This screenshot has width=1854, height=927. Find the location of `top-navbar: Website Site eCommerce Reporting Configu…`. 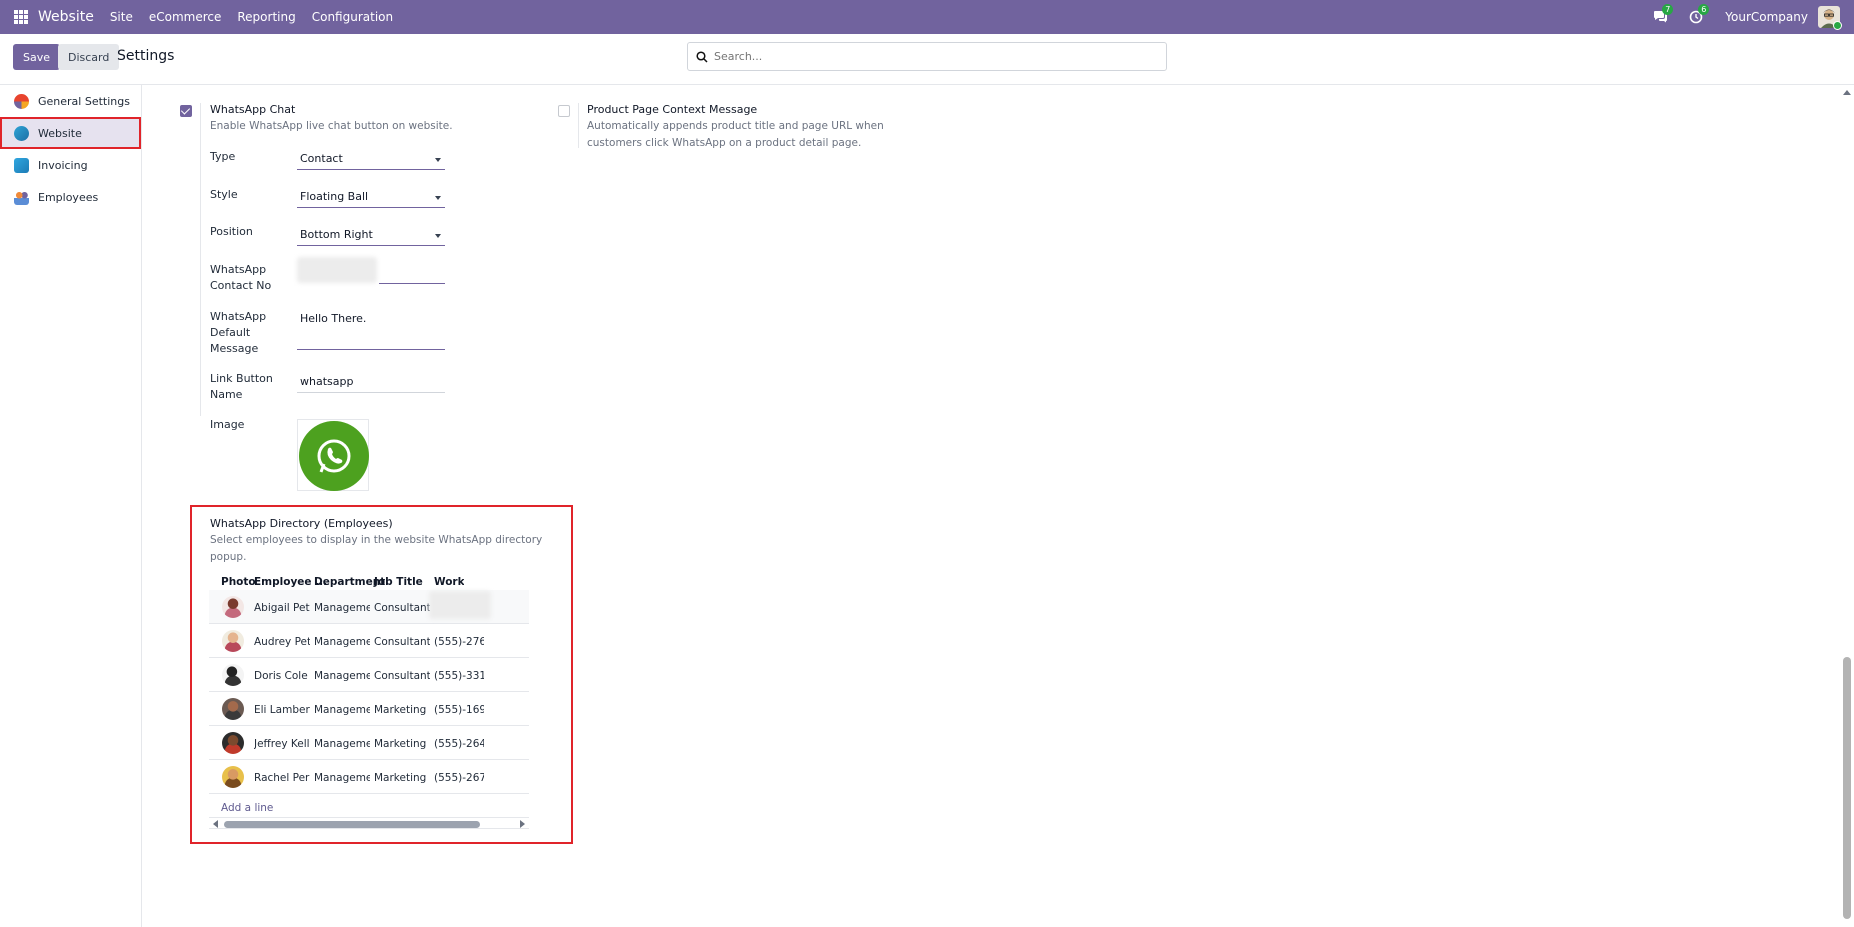

top-navbar: Website Site eCommerce Reporting Configu… is located at coordinates (927, 17).